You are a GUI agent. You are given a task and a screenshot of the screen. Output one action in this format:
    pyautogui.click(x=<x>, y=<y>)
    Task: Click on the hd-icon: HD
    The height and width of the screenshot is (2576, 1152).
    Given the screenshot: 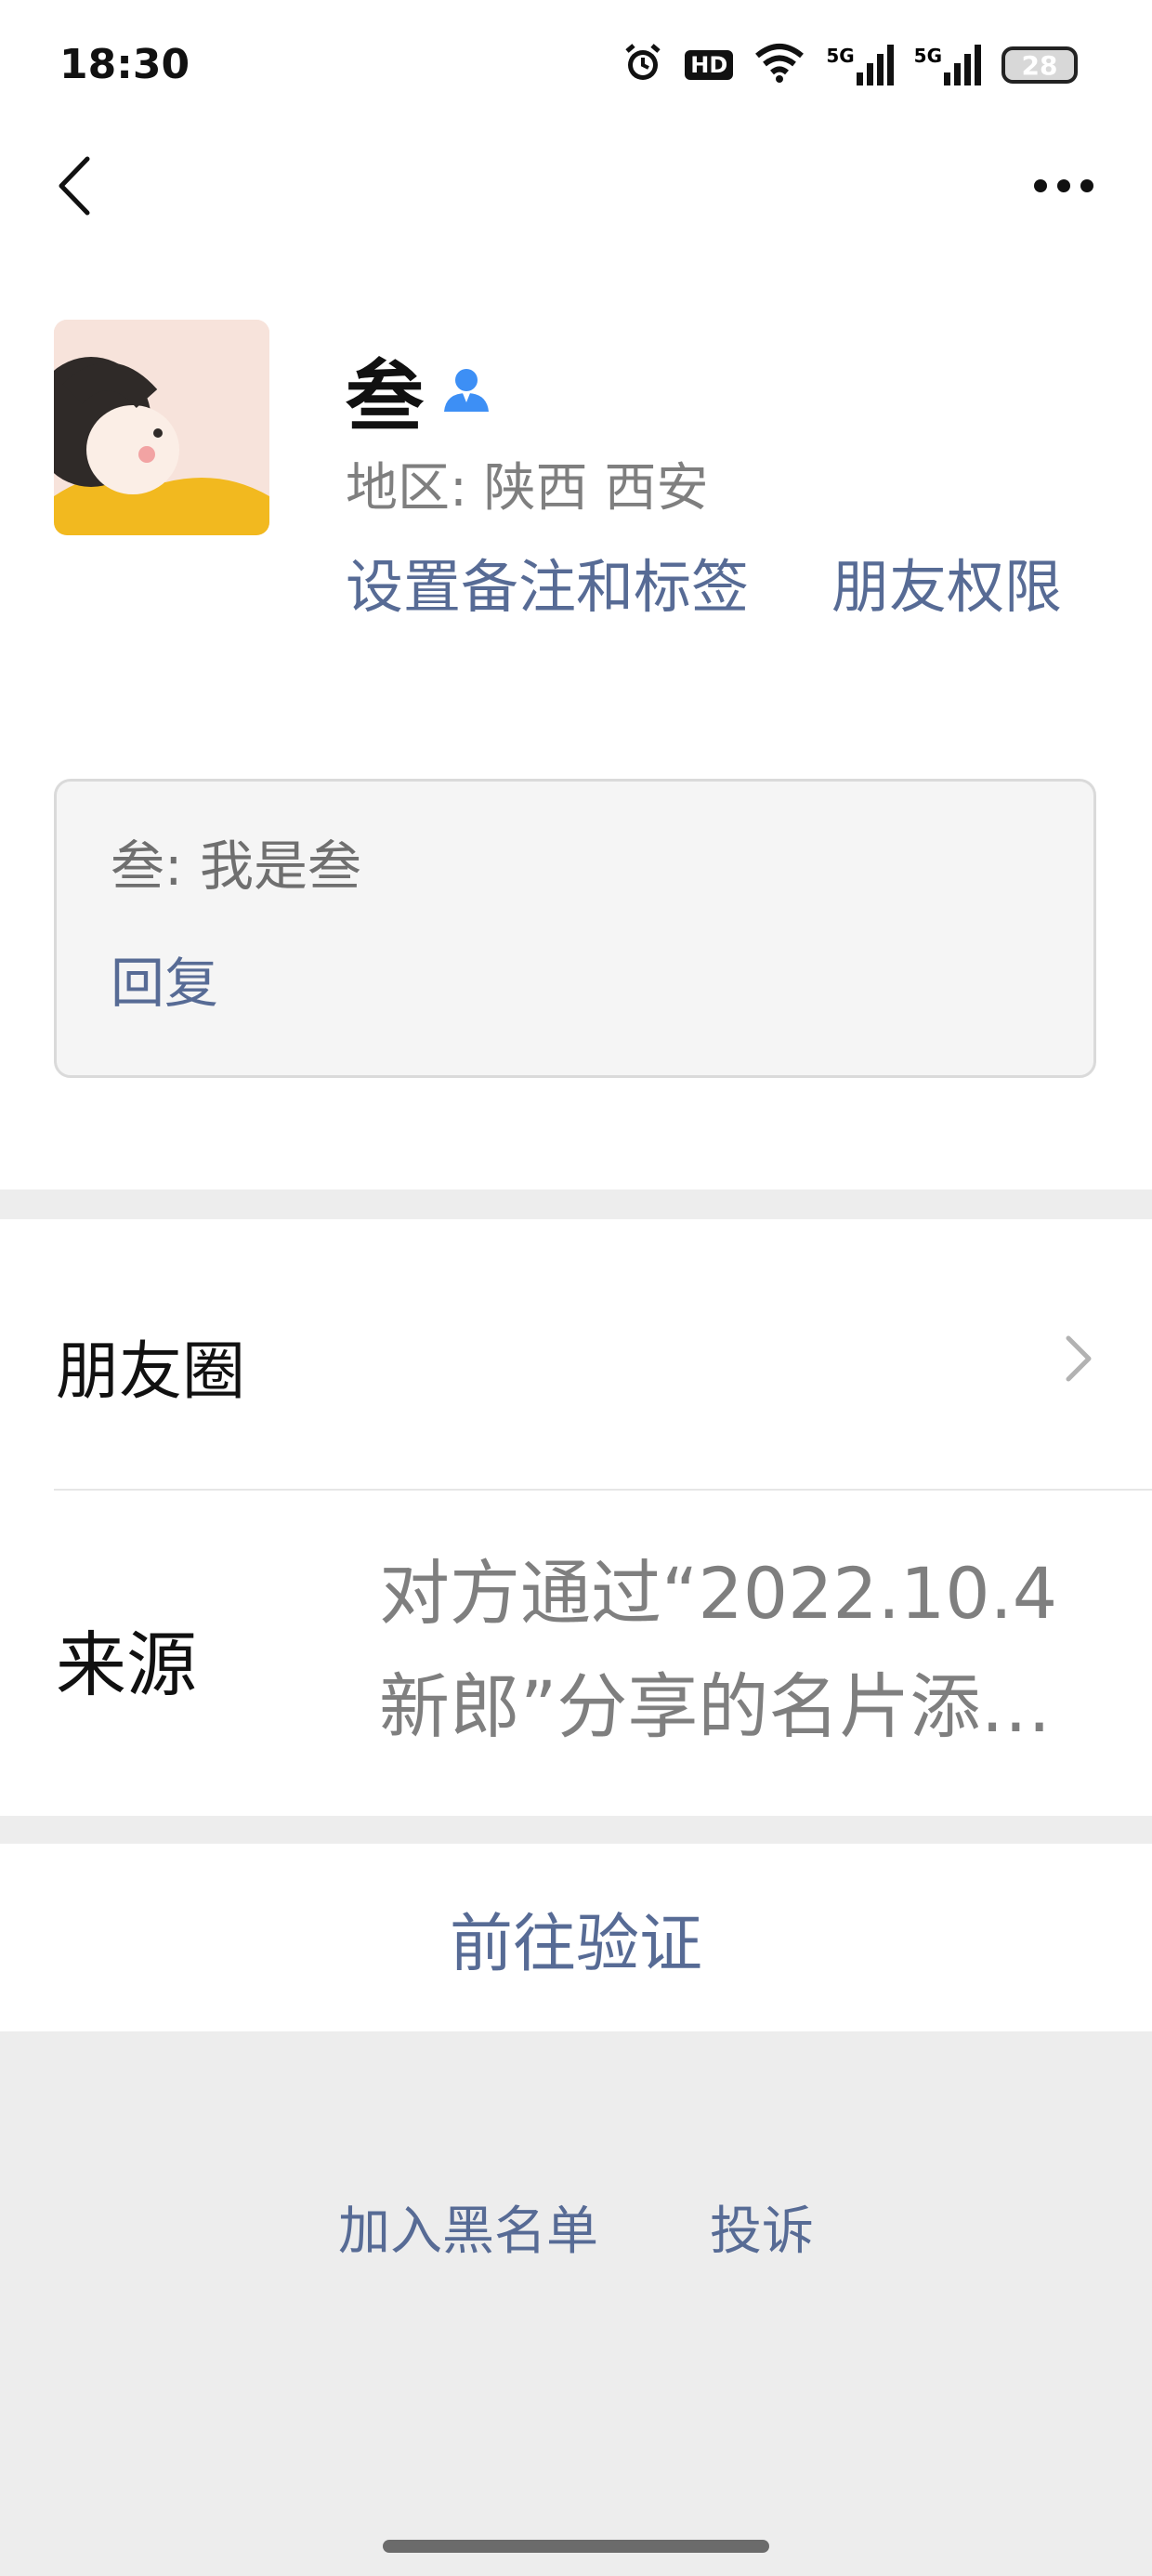 What is the action you would take?
    pyautogui.click(x=709, y=65)
    